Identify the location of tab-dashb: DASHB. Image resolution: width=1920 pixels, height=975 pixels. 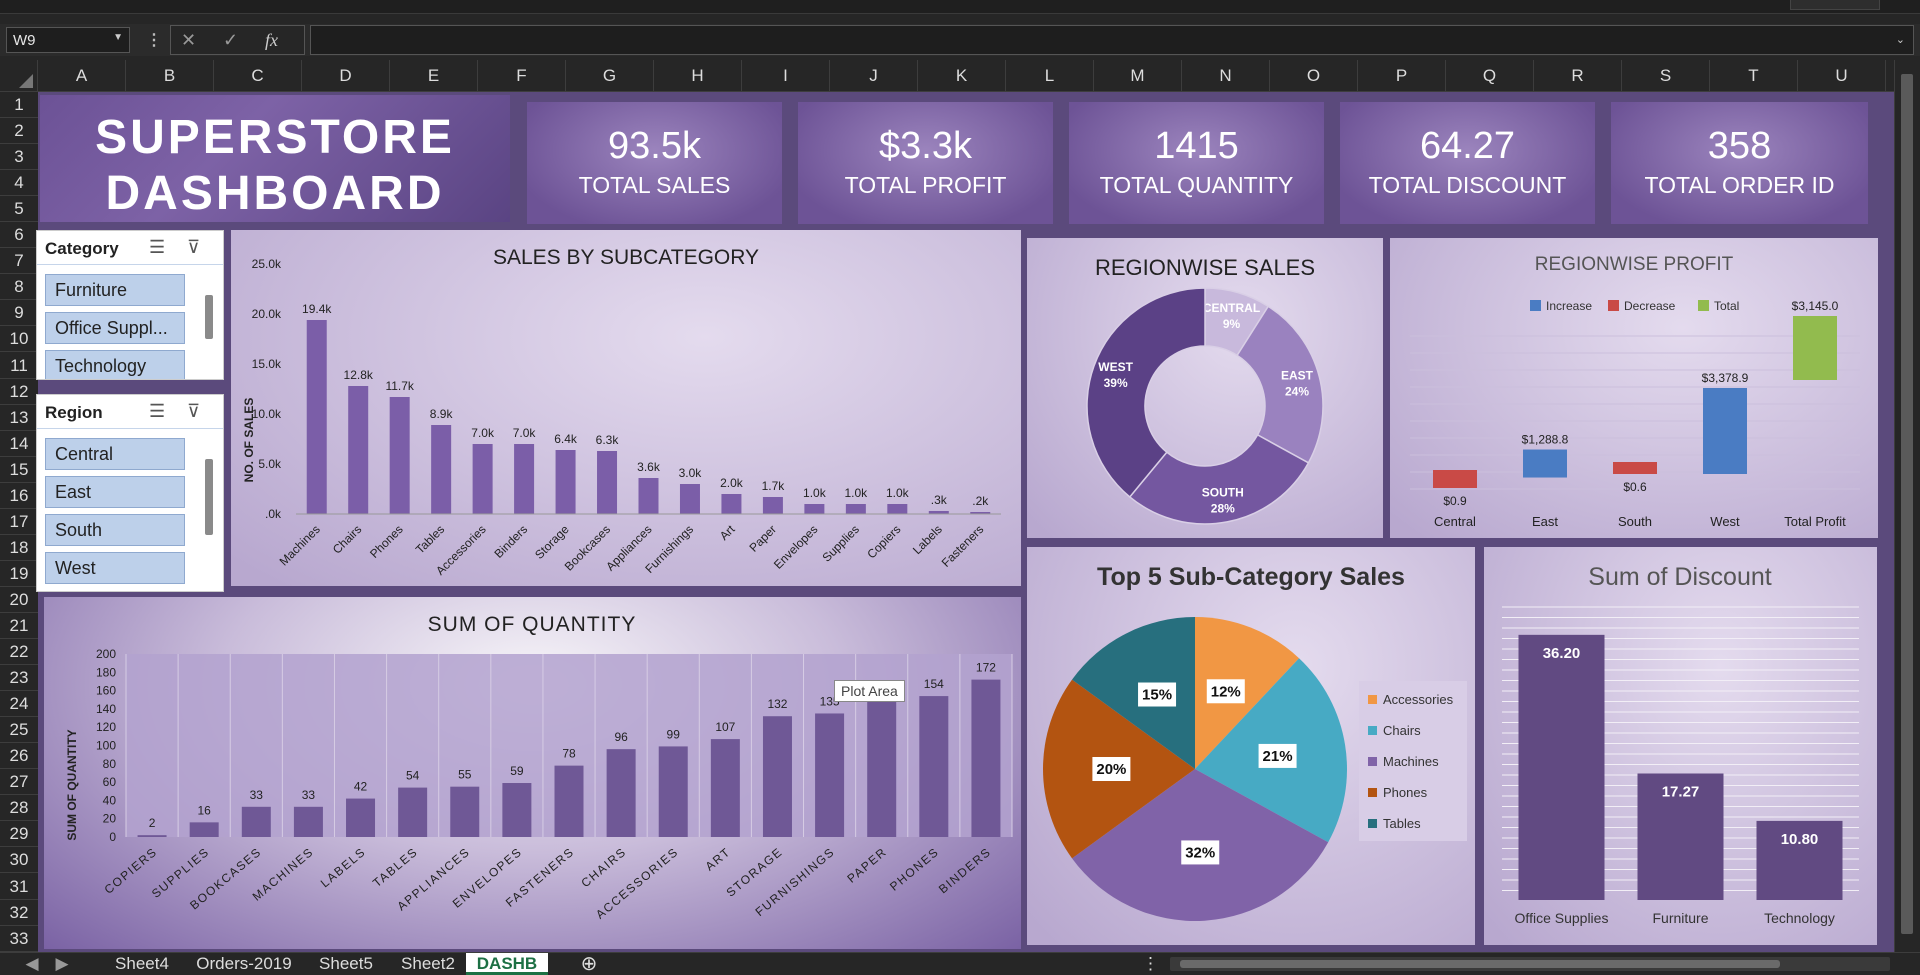
(507, 964).